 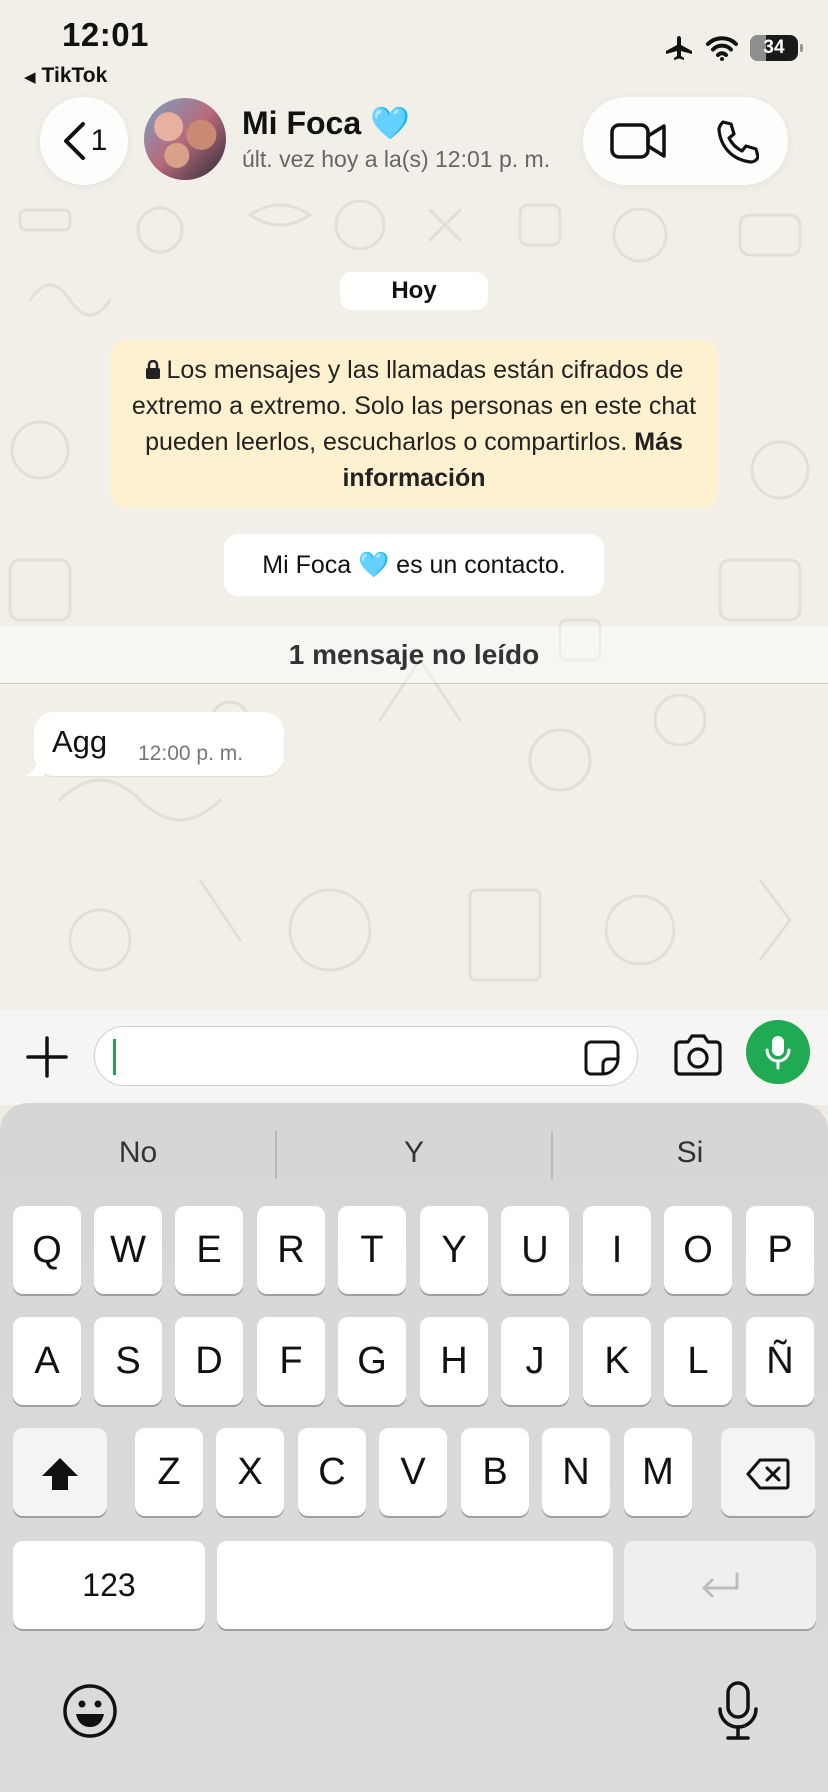 I want to click on key: A, so click(x=47, y=1361).